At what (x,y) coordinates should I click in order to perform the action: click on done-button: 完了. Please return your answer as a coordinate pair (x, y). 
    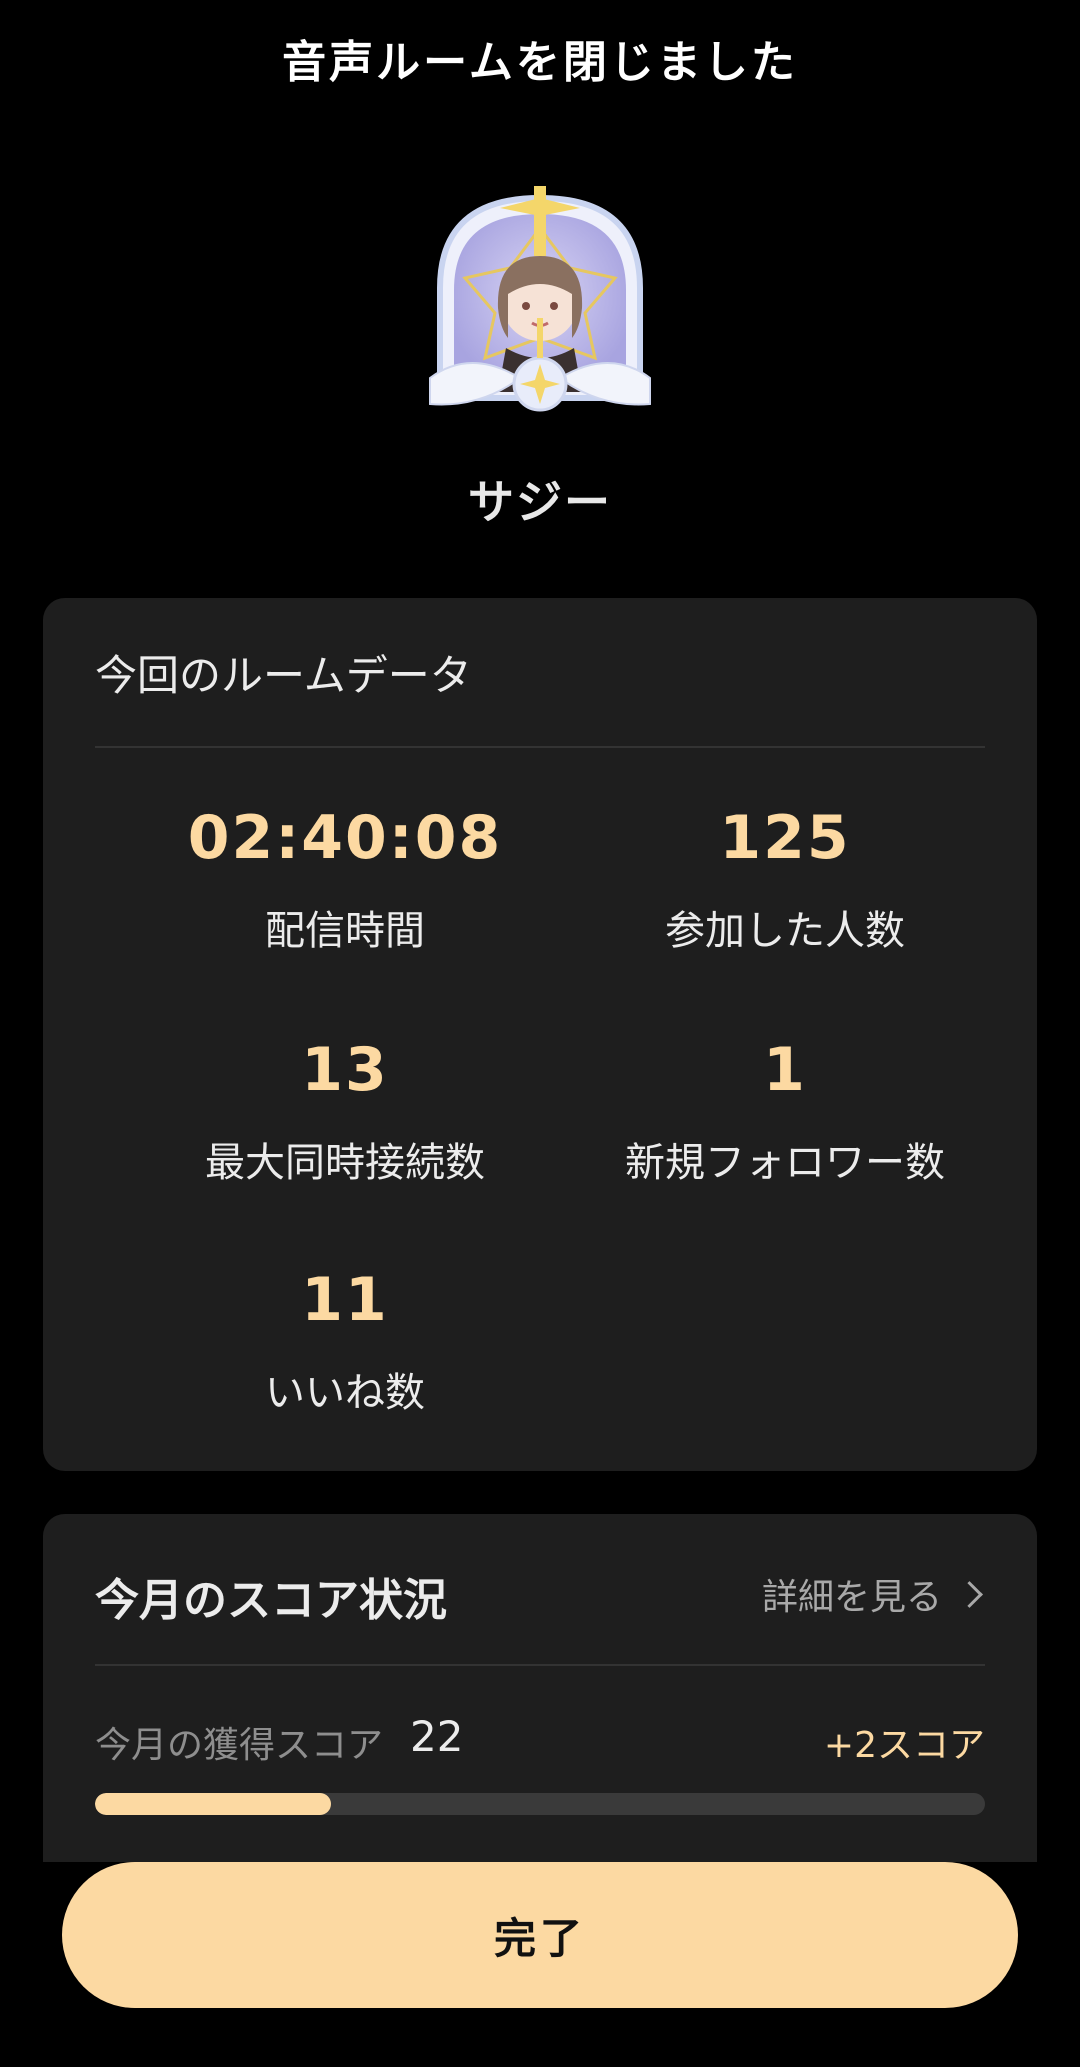
    Looking at the image, I should click on (540, 1935).